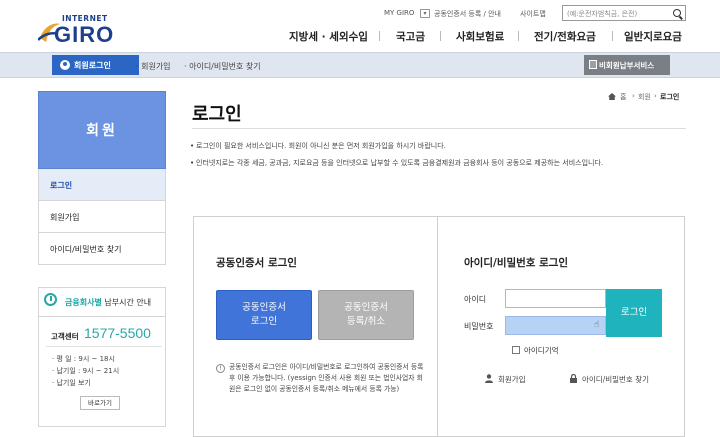 This screenshot has width=720, height=437. What do you see at coordinates (117, 333) in the screenshot?
I see `customer-center-number: 1577-5500` at bounding box center [117, 333].